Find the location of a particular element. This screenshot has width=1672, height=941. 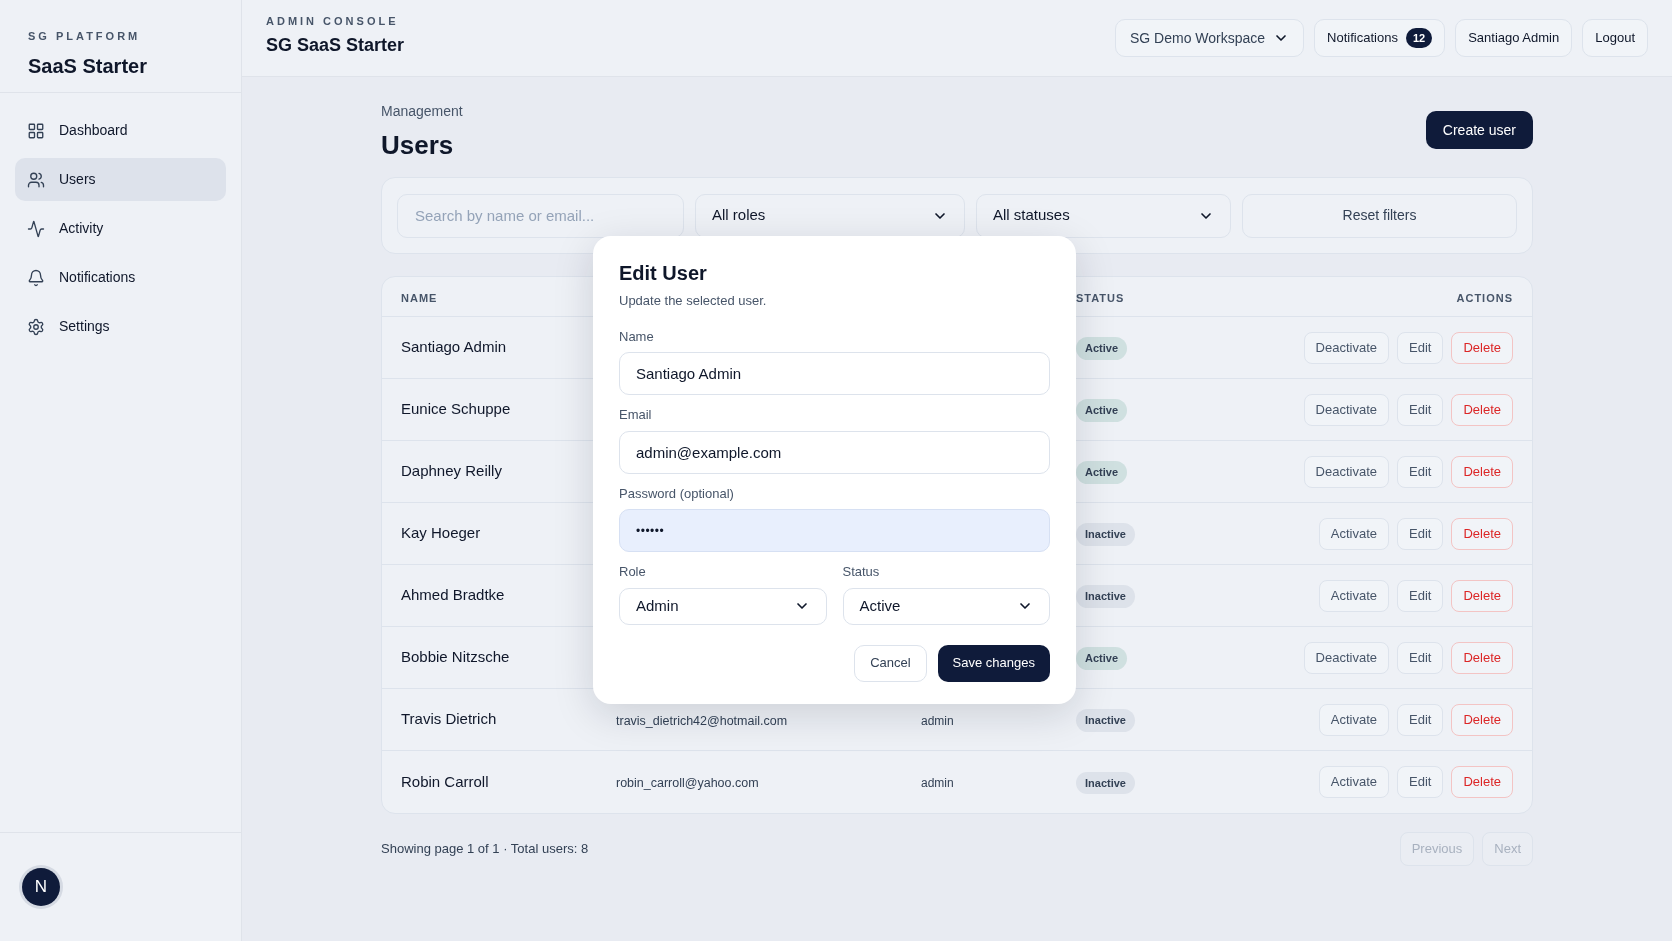

user-email: robin_carroll@yahoo.com is located at coordinates (687, 783).